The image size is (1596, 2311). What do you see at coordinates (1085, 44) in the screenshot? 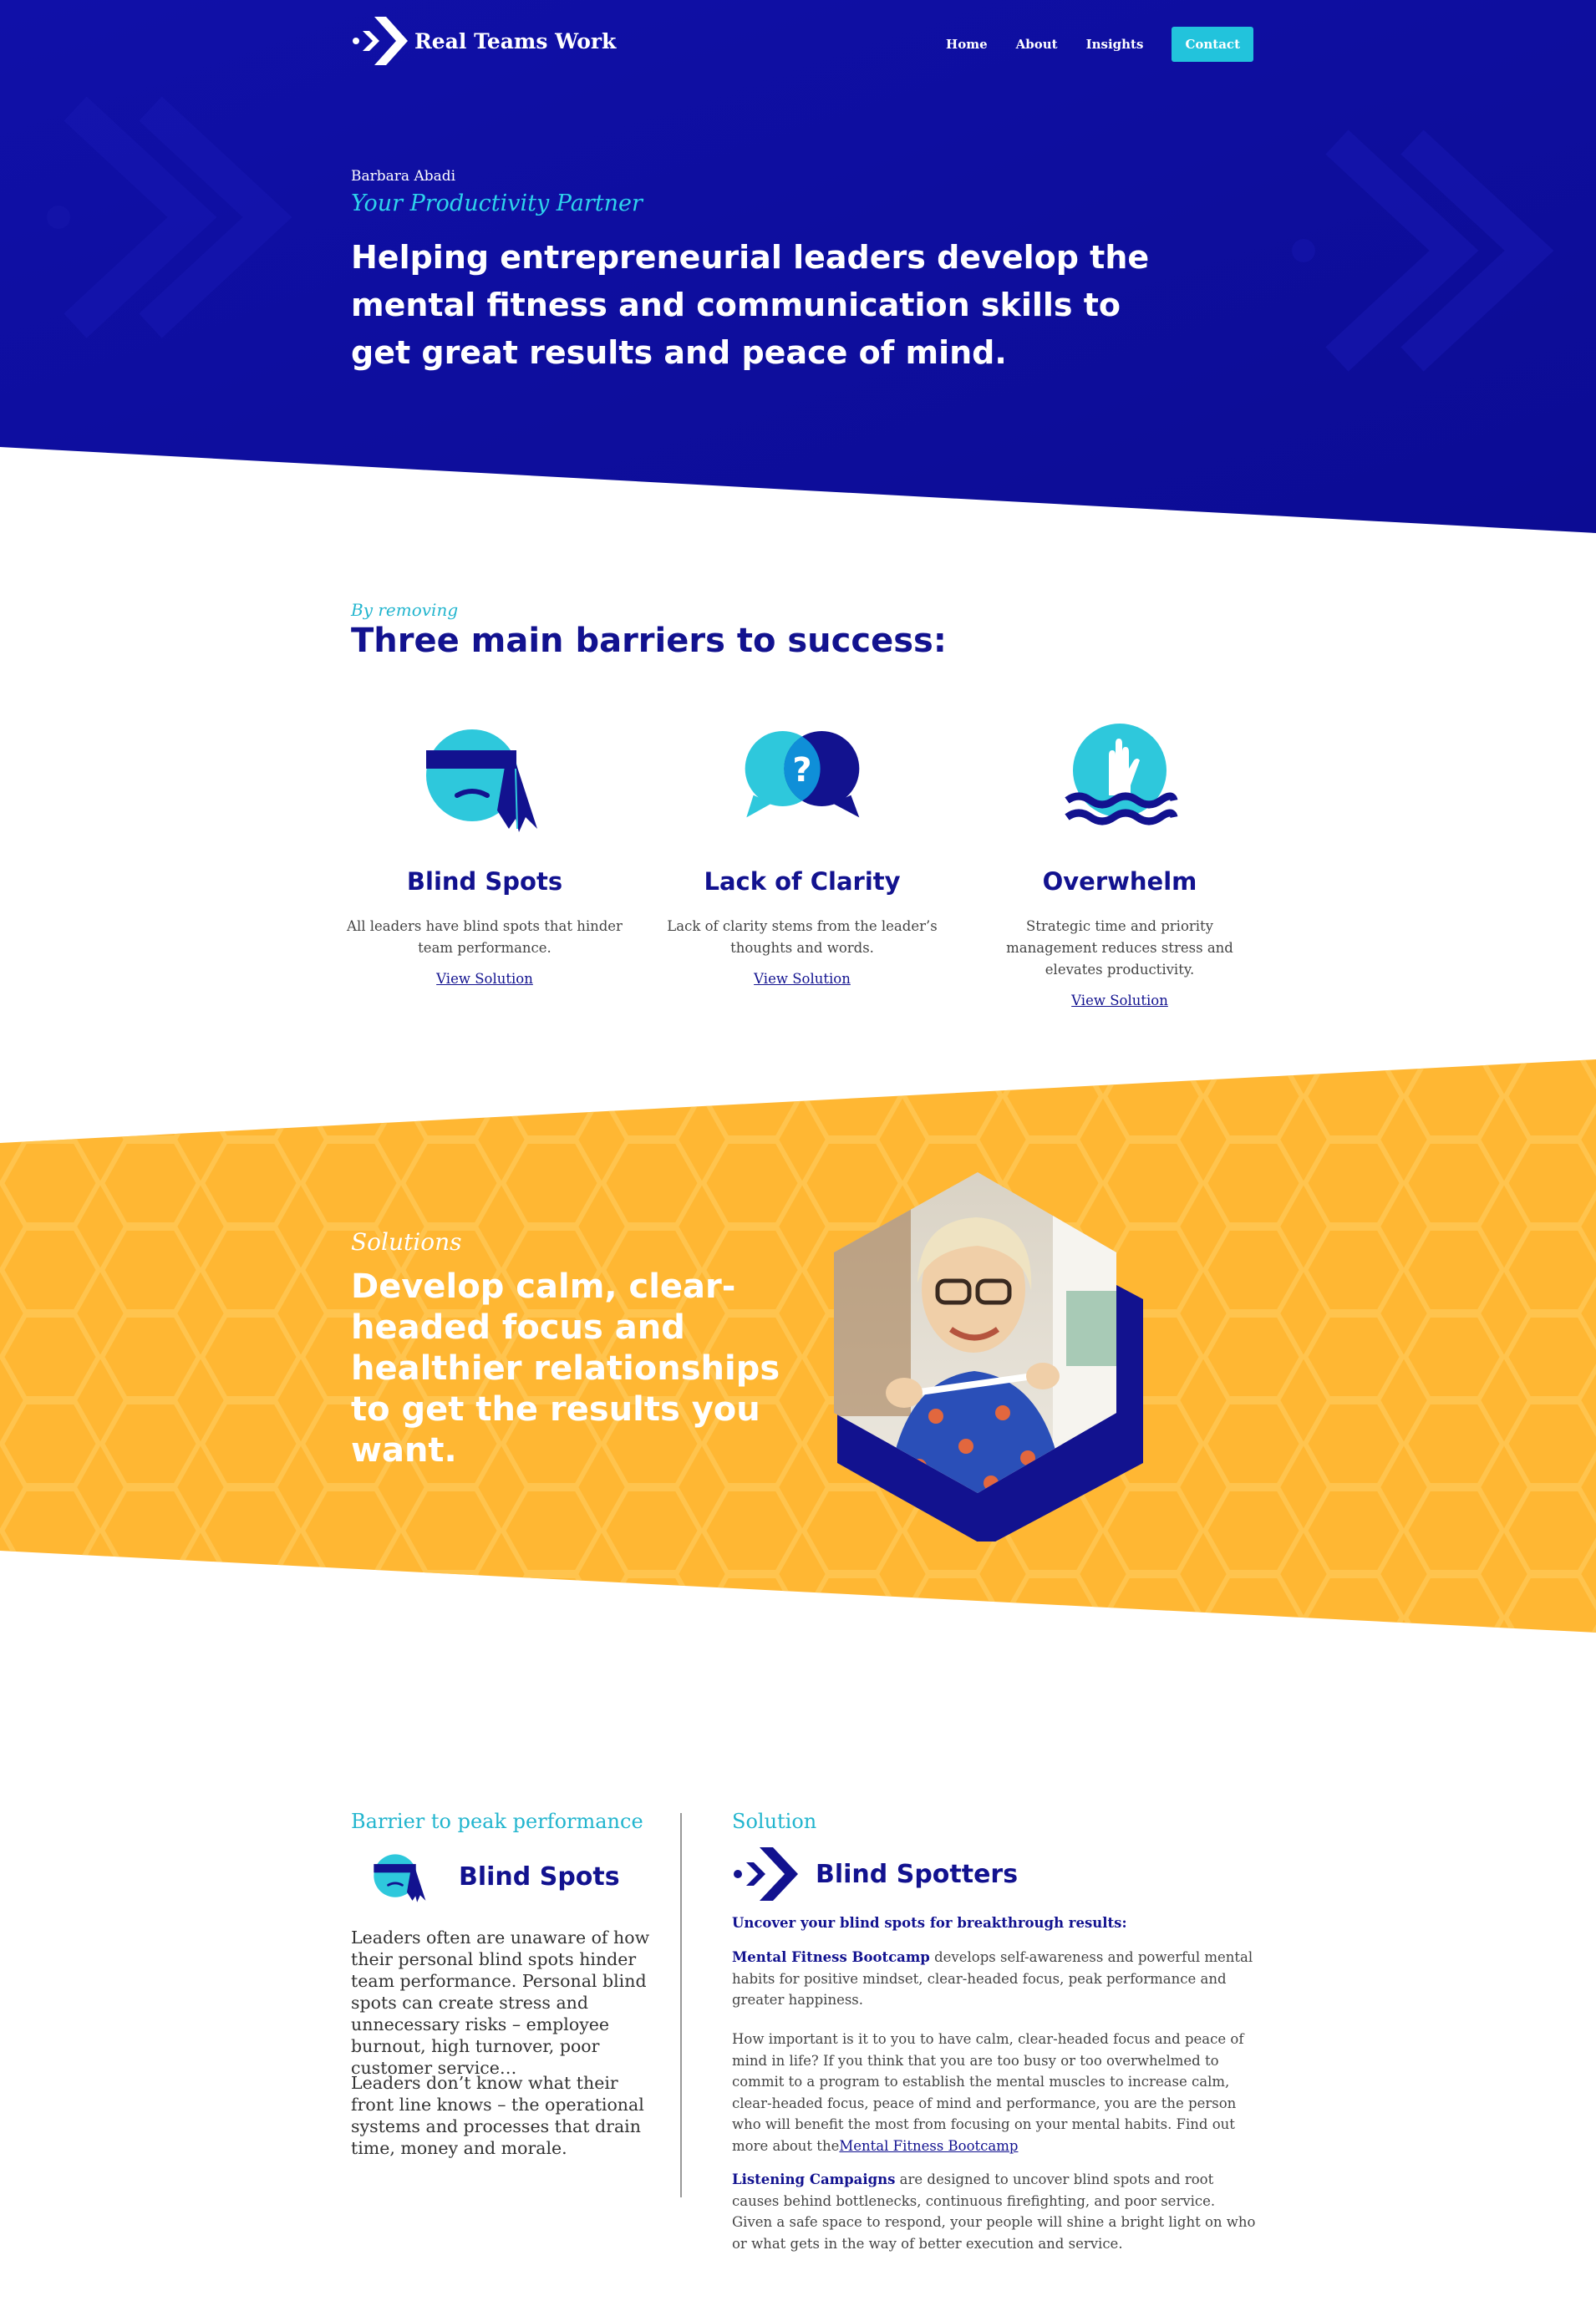
I see `nav-menu: Home About Insights Contact` at bounding box center [1085, 44].